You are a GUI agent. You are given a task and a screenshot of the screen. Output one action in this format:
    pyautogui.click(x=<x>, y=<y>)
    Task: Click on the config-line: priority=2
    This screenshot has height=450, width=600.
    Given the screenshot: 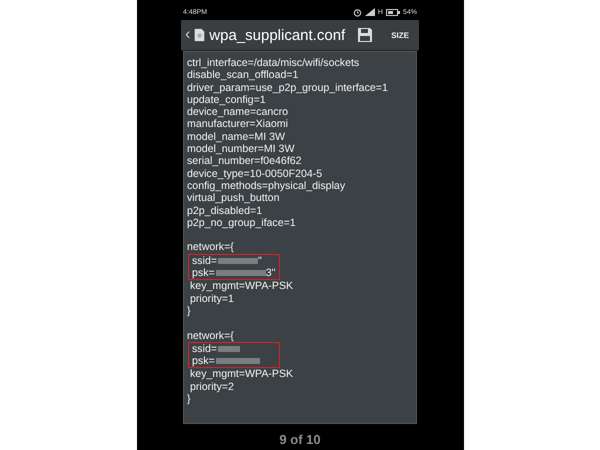 What is the action you would take?
    pyautogui.click(x=212, y=387)
    